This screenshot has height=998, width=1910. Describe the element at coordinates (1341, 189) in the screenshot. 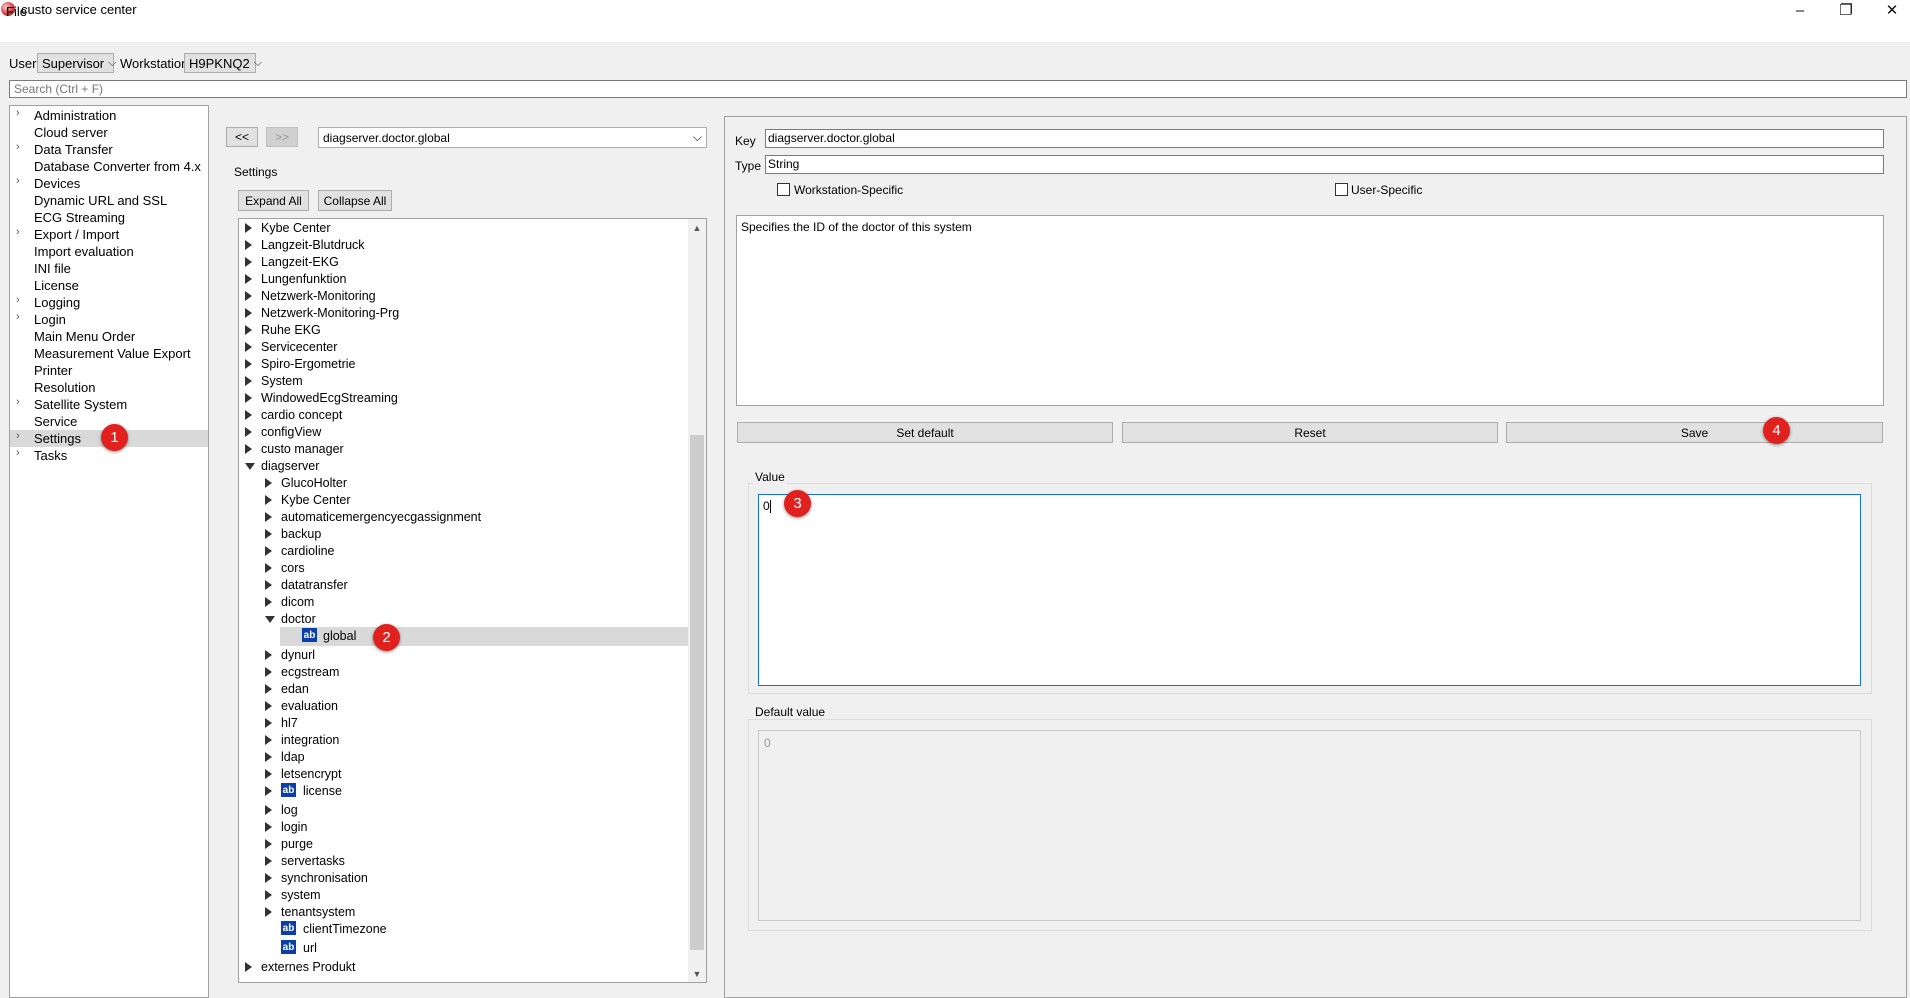

I see `user-specific-checkbox` at that location.